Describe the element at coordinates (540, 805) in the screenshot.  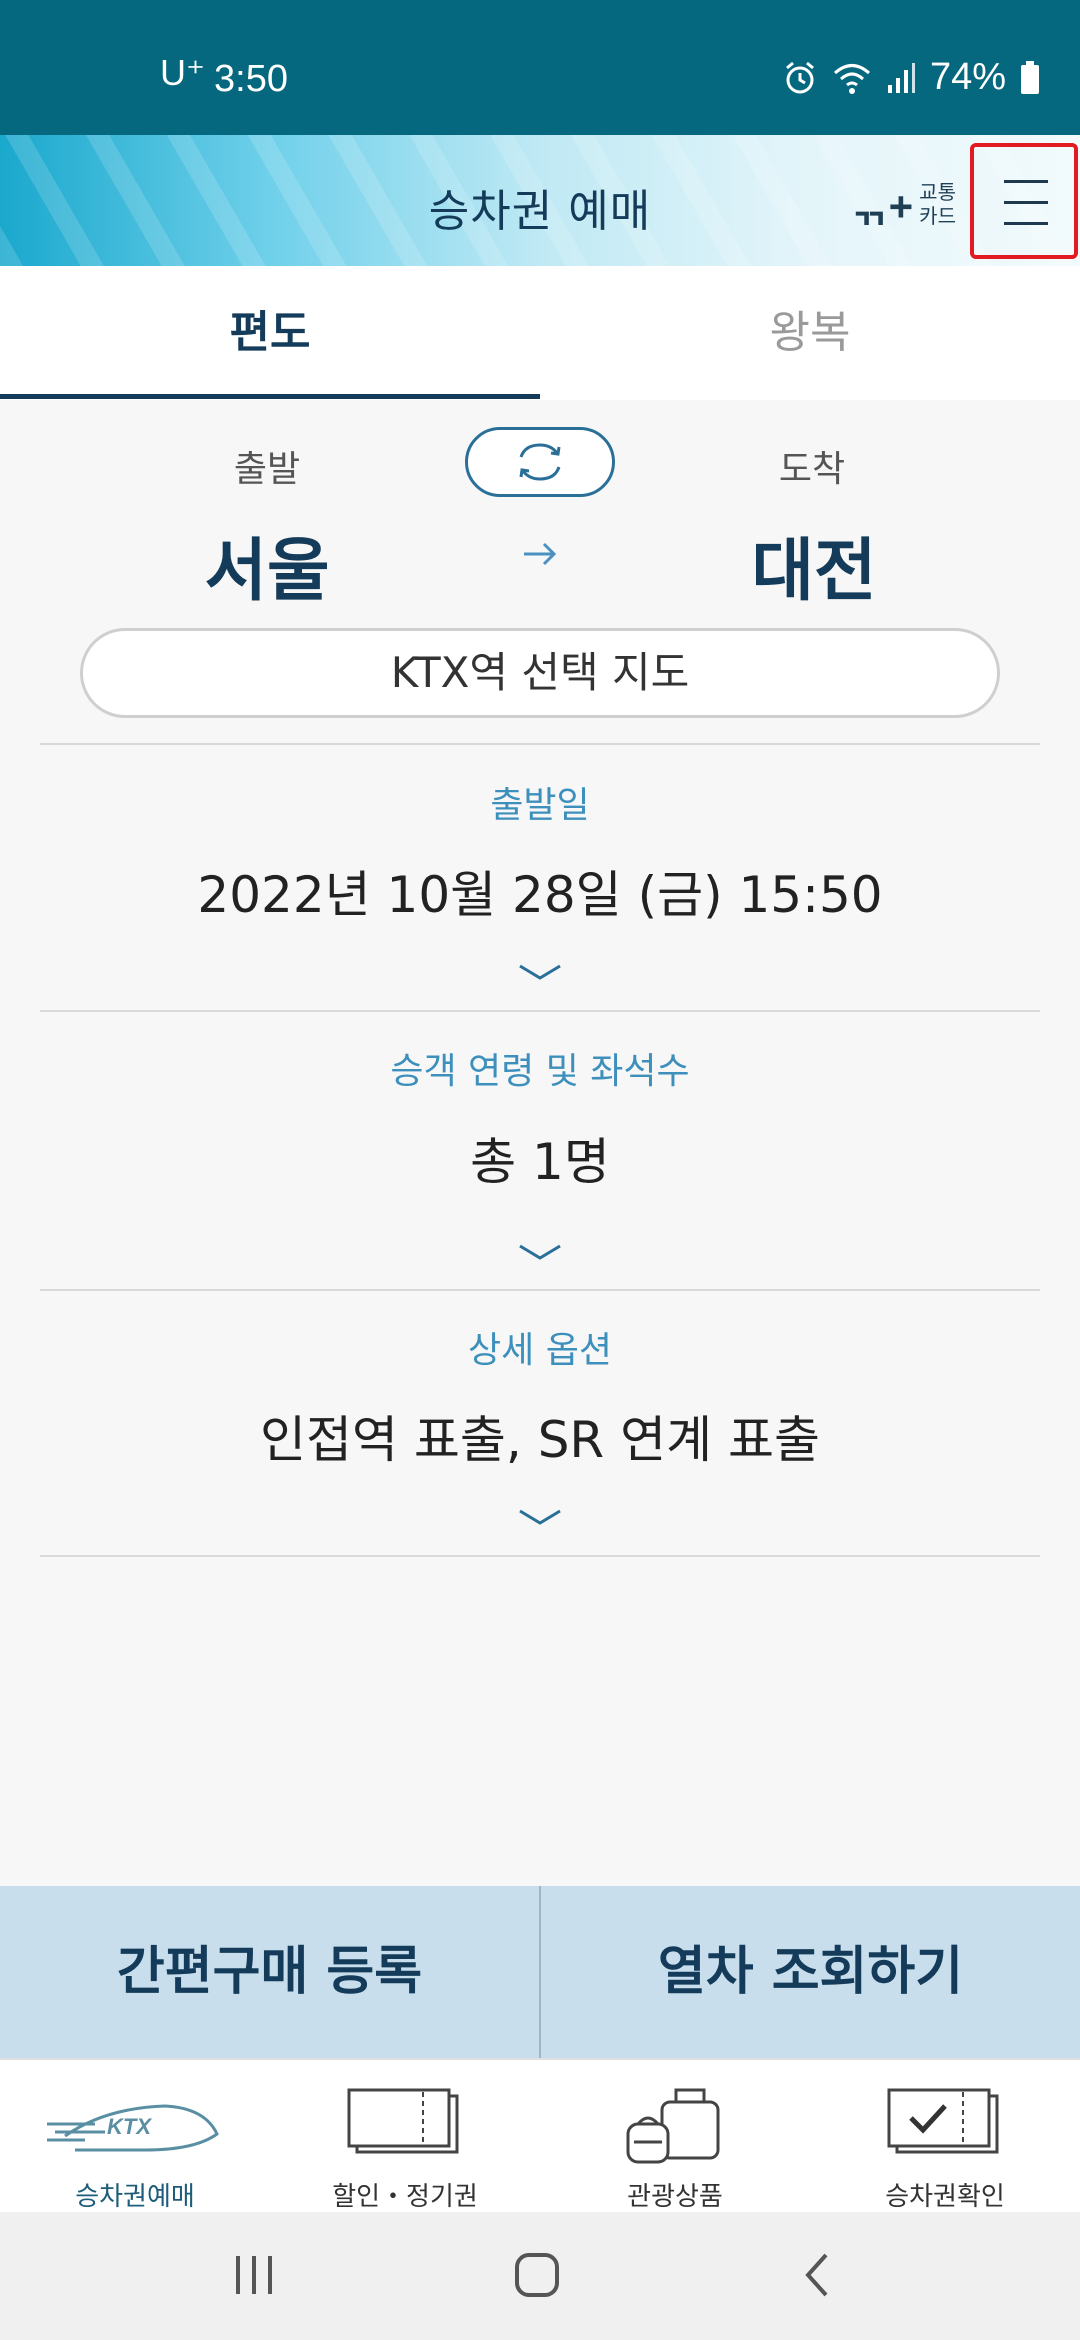
I see `departure-date-label: 출발일` at that location.